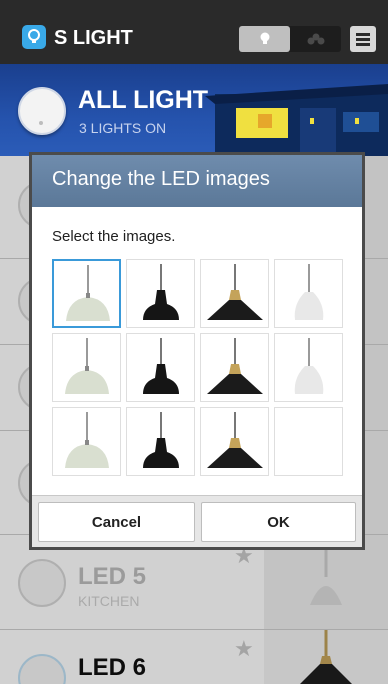 The height and width of the screenshot is (684, 388). I want to click on cluster-icon, so click(315, 39).